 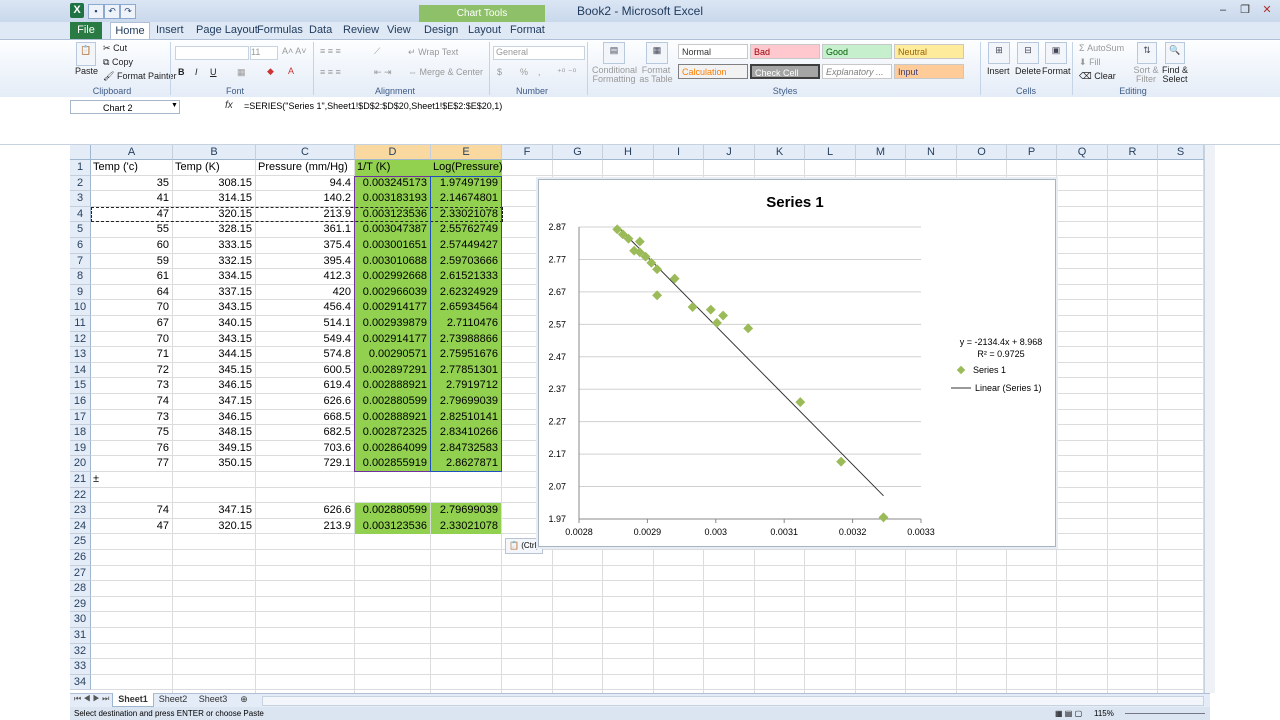 What do you see at coordinates (280, 30) in the screenshot?
I see `tab-formulas: Formulas` at bounding box center [280, 30].